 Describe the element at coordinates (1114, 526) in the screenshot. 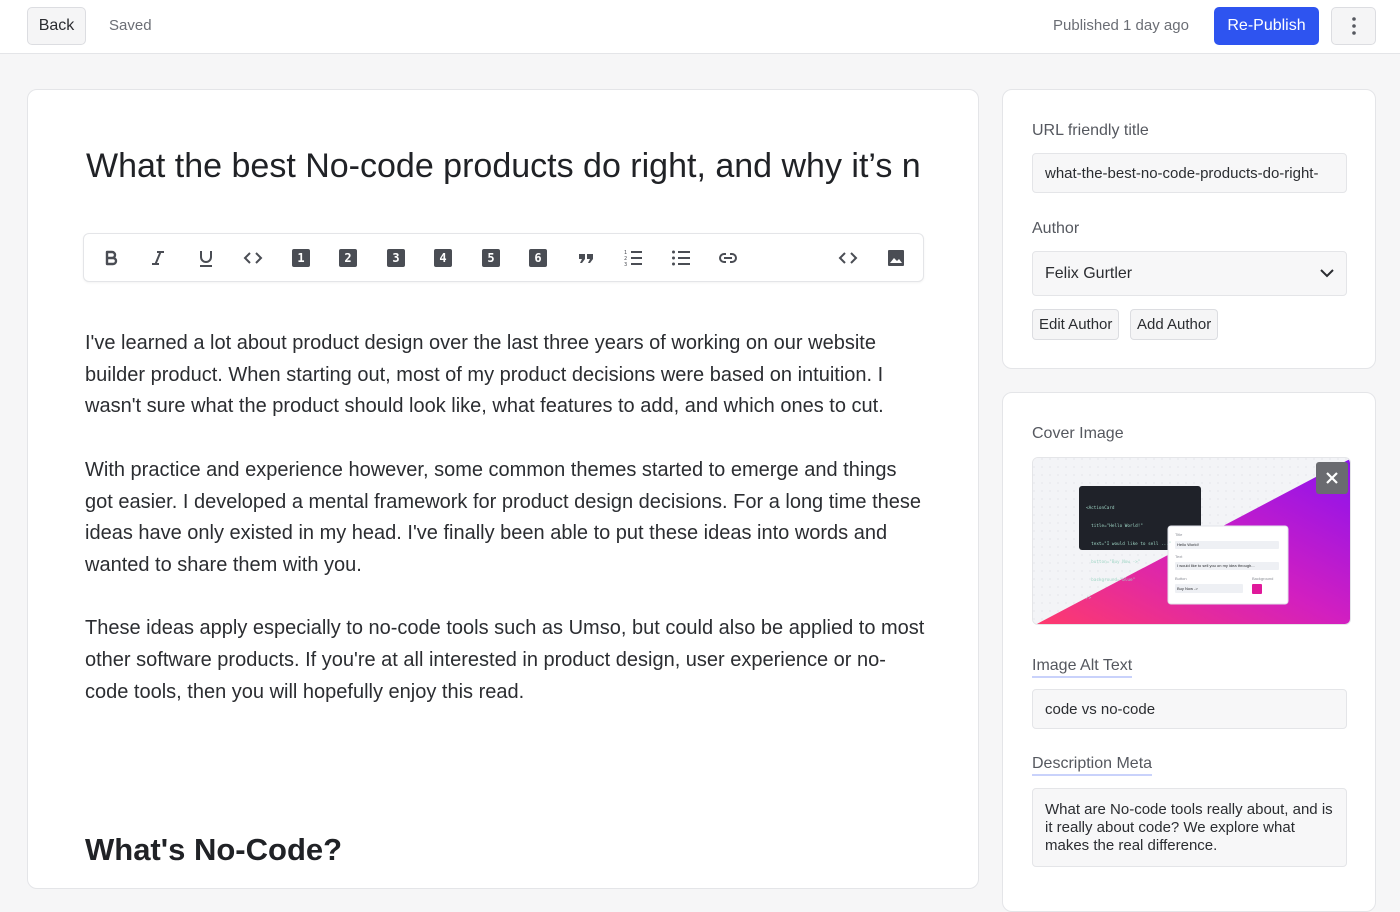

I see `mock-code-line: title="Hello World!"` at that location.